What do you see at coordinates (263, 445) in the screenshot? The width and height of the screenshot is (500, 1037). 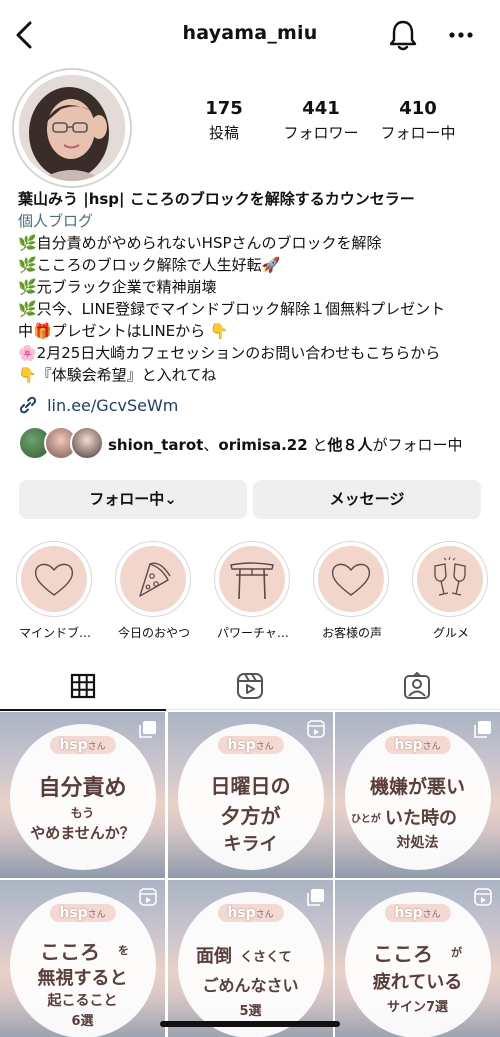 I see `mutual-user-2: orimisa.22` at bounding box center [263, 445].